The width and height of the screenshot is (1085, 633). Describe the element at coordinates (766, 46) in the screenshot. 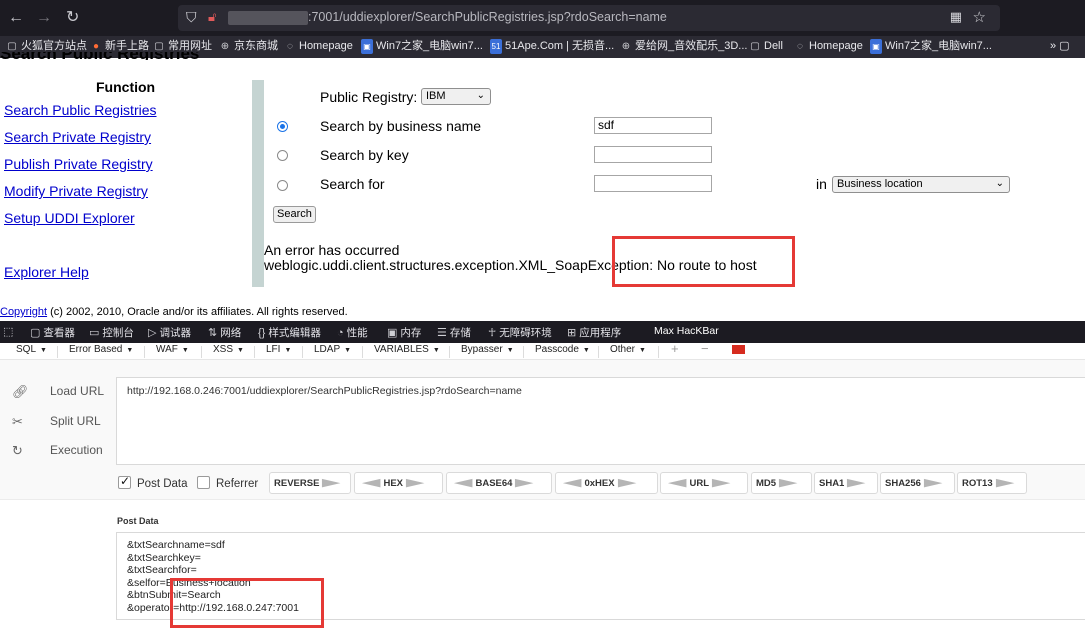

I see `bookmark-item: ▢ Dell` at that location.